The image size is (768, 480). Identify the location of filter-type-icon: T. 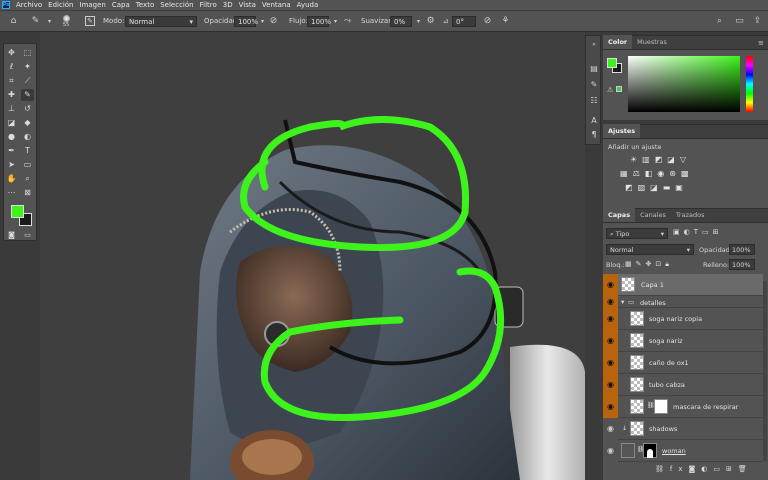
(698, 232).